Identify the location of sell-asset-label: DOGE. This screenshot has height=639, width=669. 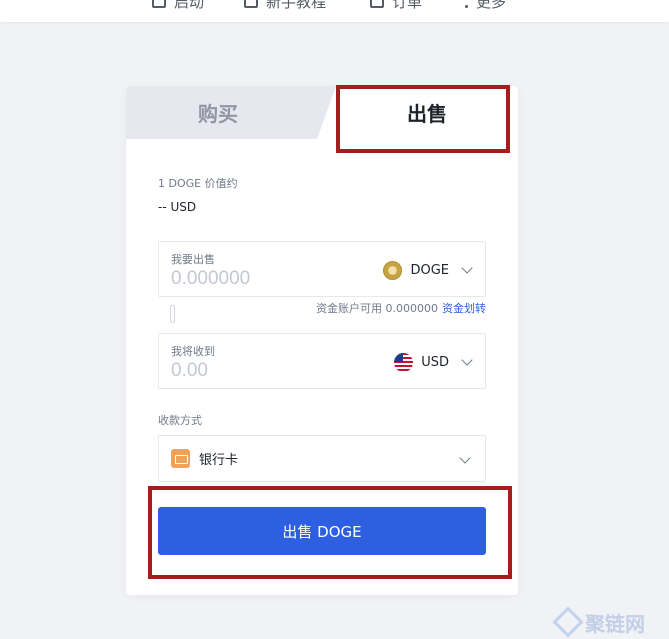
(429, 270).